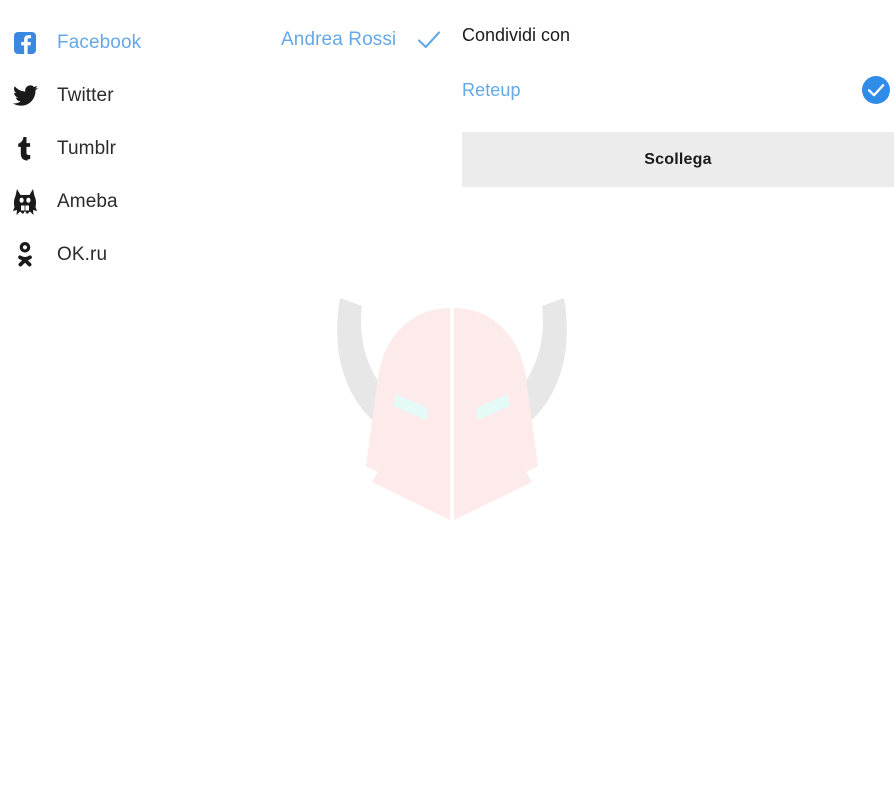 The image size is (894, 809). I want to click on account-name: Andrea Rossi, so click(338, 40).